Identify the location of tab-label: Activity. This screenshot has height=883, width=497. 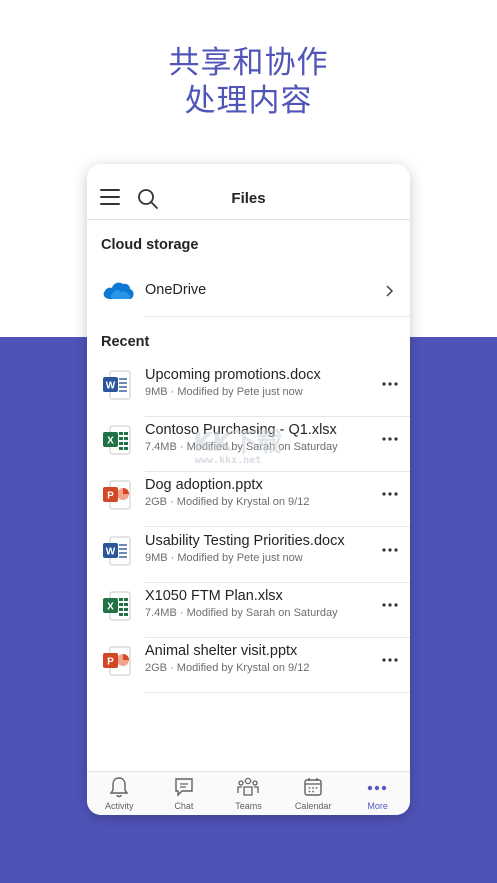
(119, 806).